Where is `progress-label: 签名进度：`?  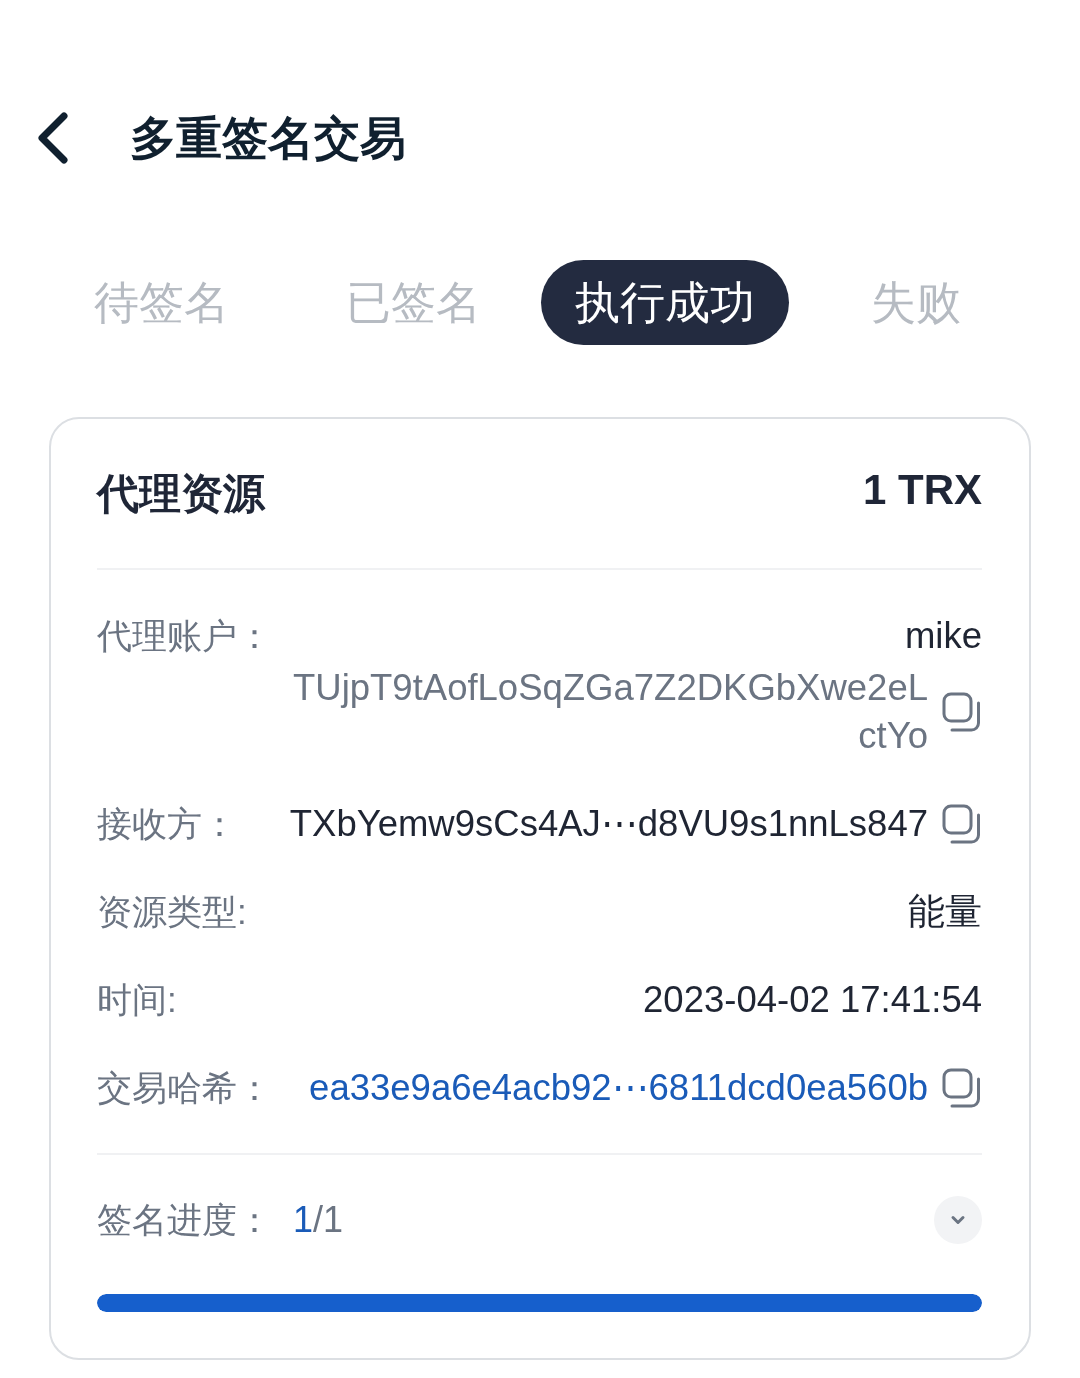
progress-label: 签名进度： is located at coordinates (185, 1220).